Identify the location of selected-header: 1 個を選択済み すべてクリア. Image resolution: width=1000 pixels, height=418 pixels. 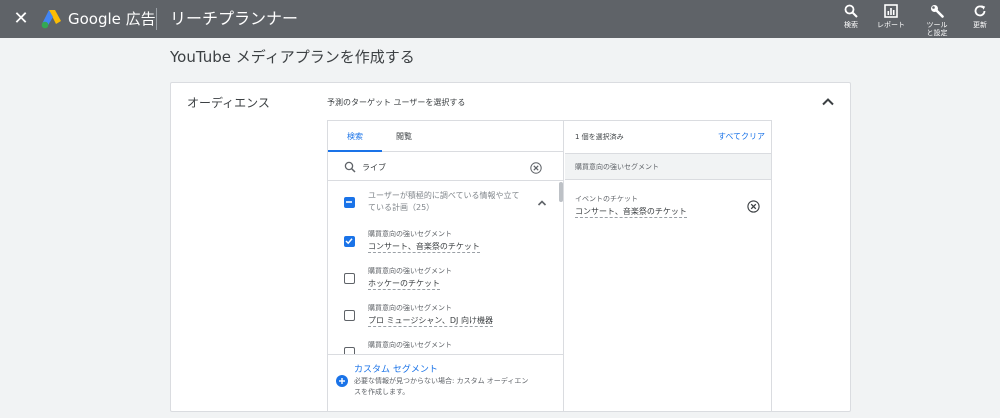
(668, 136).